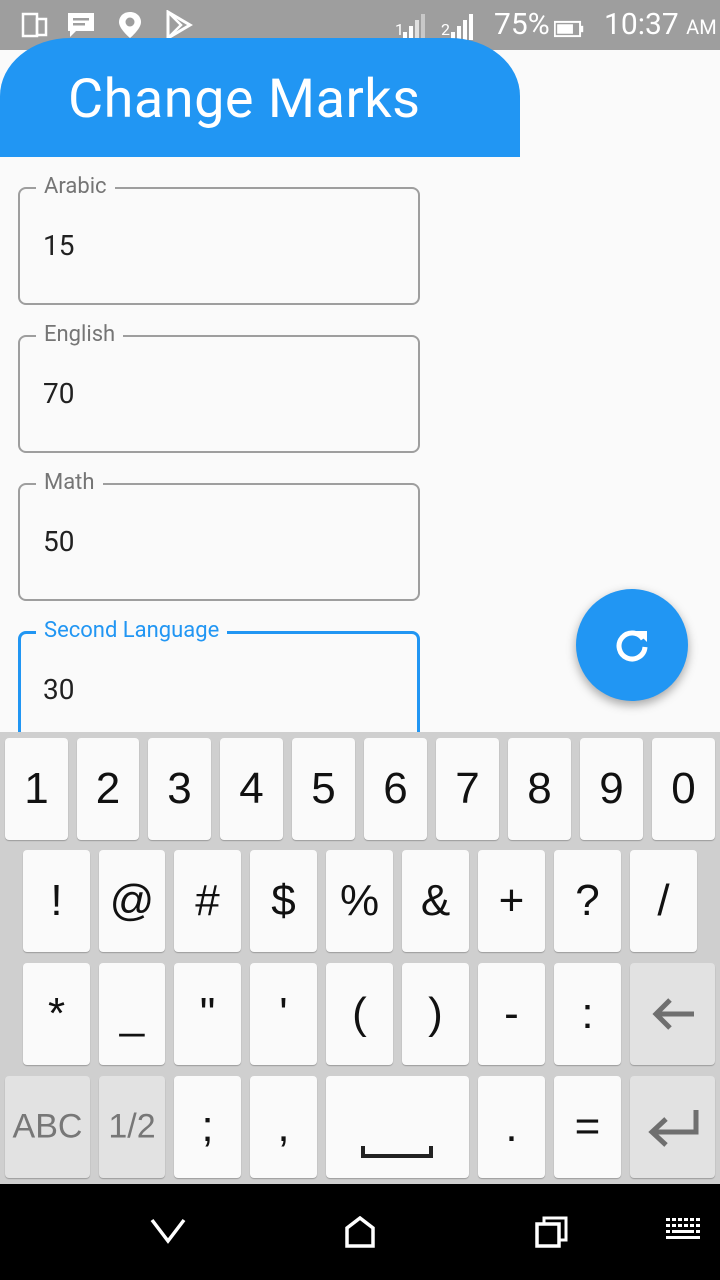 The width and height of the screenshot is (720, 1280). I want to click on key-question: ?, so click(587, 901).